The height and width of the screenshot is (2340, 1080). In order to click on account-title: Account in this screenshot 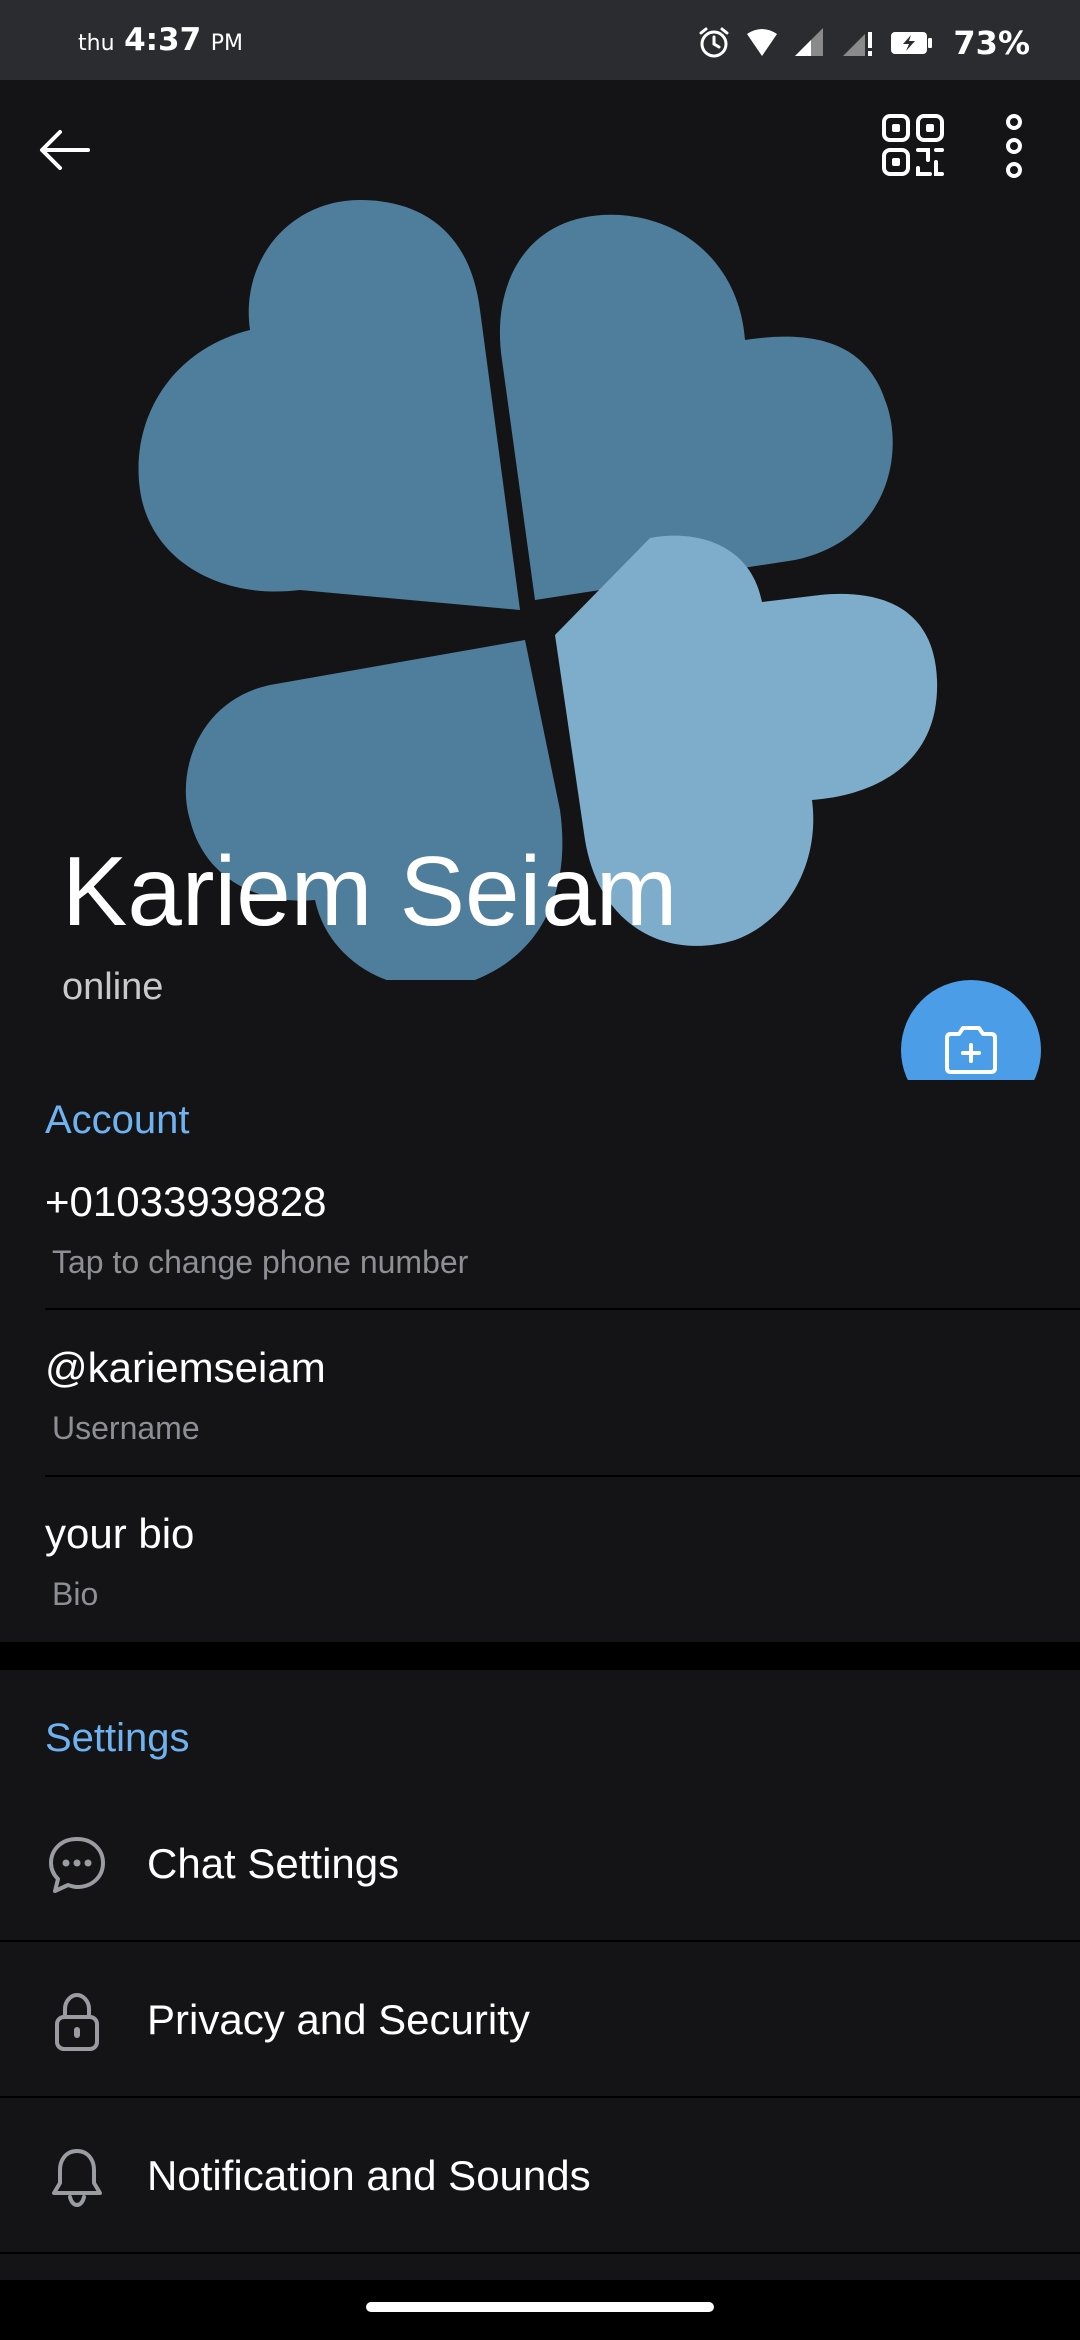, I will do `click(117, 1120)`.